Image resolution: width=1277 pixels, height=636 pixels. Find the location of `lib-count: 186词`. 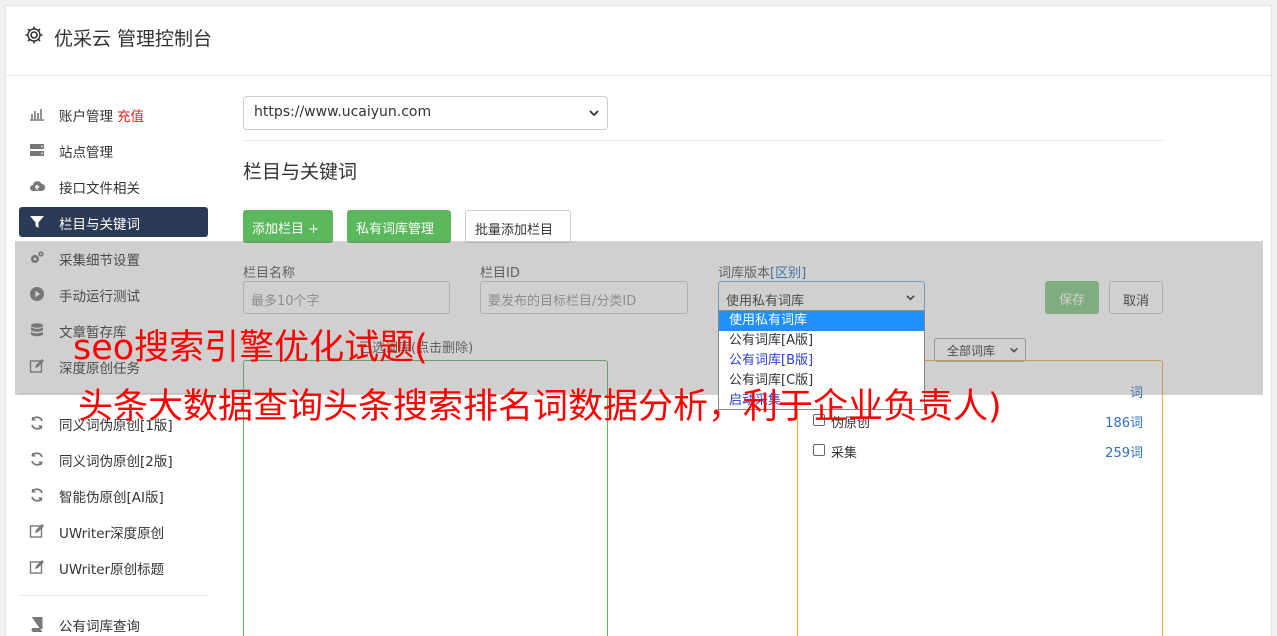

lib-count: 186词 is located at coordinates (1124, 423).